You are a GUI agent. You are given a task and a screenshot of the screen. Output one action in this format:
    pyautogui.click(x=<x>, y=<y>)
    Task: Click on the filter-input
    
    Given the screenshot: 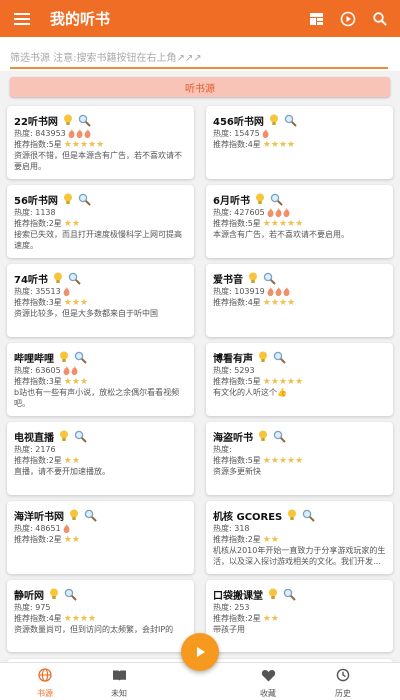 What is the action you would take?
    pyautogui.click(x=199, y=59)
    